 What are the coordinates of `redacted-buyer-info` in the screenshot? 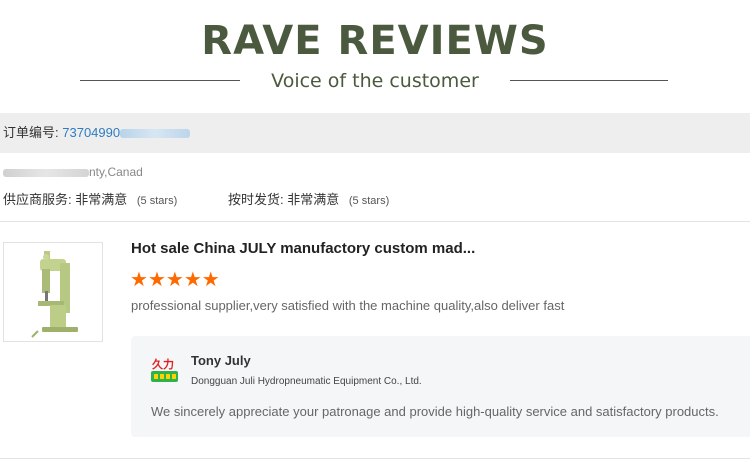 It's located at (46, 172).